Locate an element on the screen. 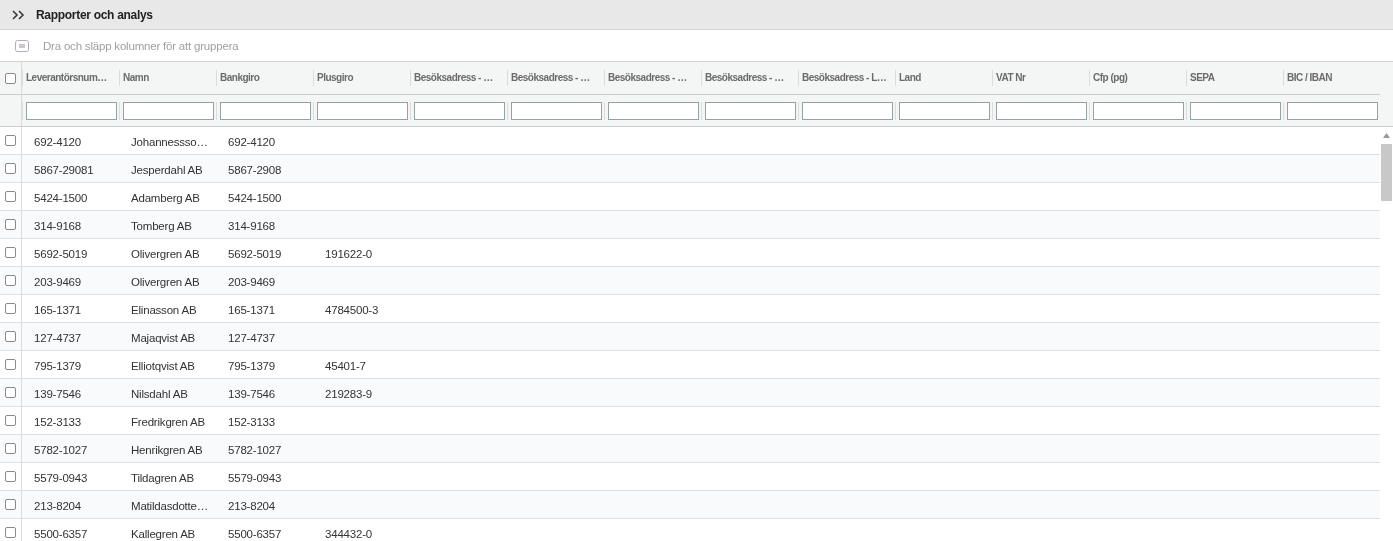 Image resolution: width=1393 pixels, height=541 pixels. column-header: Cfp (pg) is located at coordinates (1137, 78).